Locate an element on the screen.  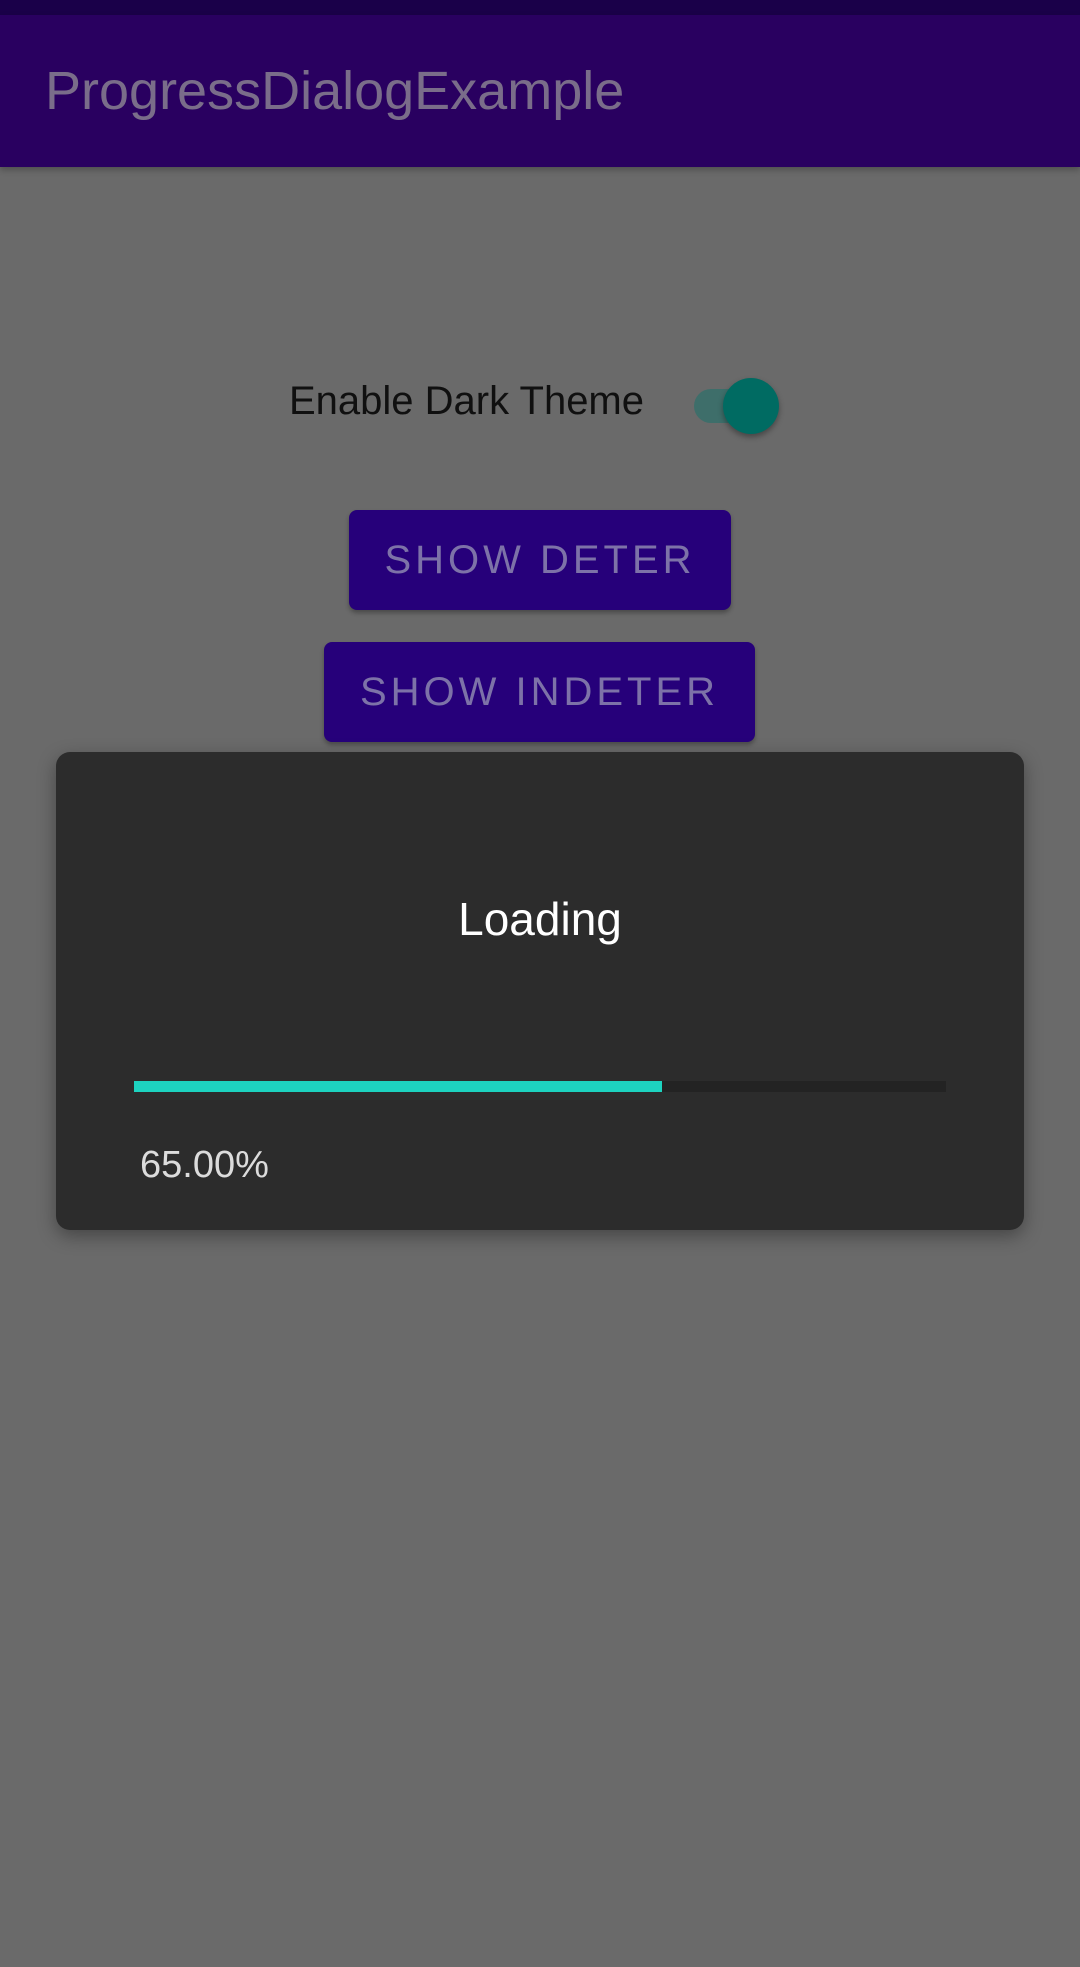
dark-theme-label: Enable Dark Theme is located at coordinates (466, 401).